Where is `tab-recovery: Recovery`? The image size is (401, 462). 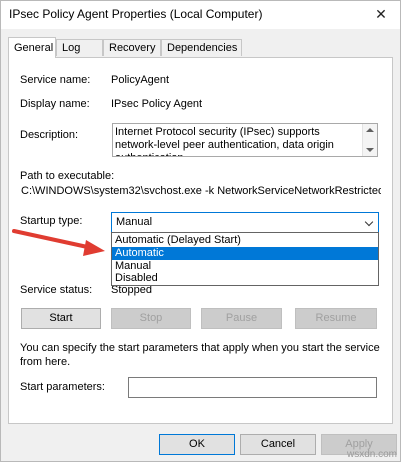
tab-recovery: Recovery is located at coordinates (132, 47).